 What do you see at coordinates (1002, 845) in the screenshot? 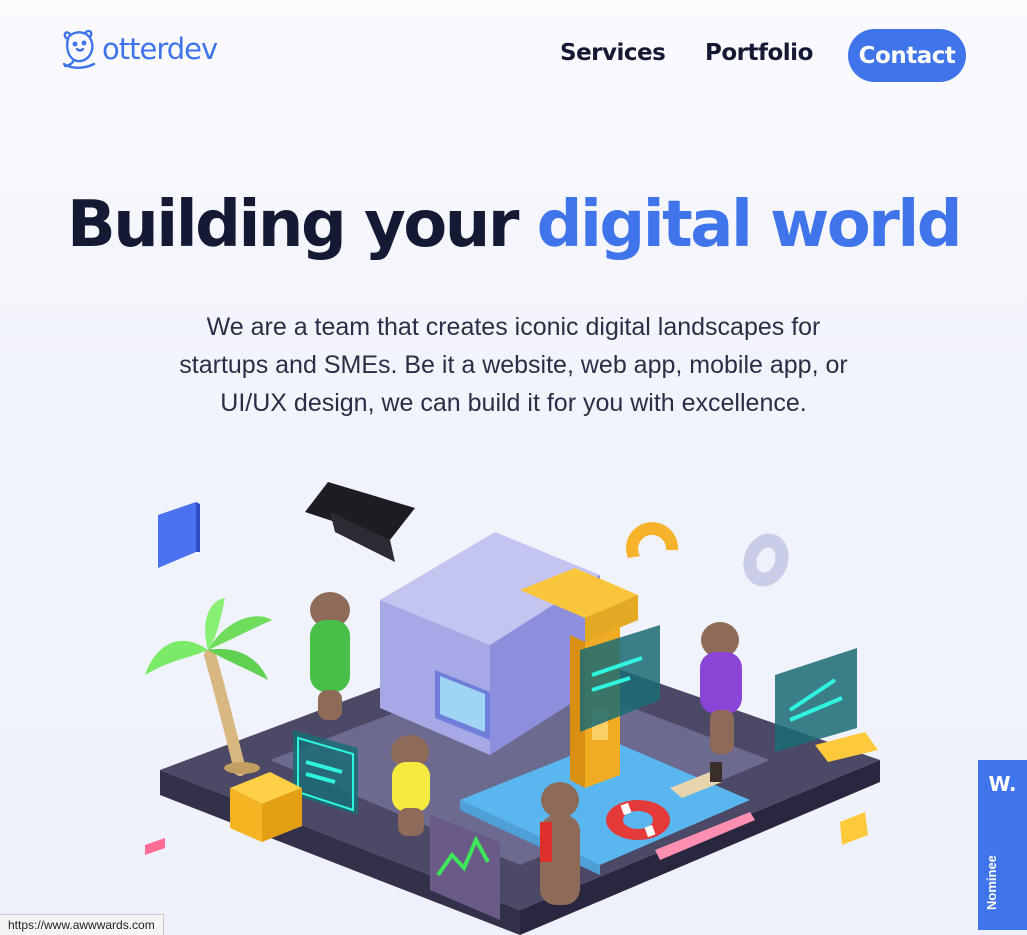
I see `awwwards-nominee-badge: W. Nominee` at bounding box center [1002, 845].